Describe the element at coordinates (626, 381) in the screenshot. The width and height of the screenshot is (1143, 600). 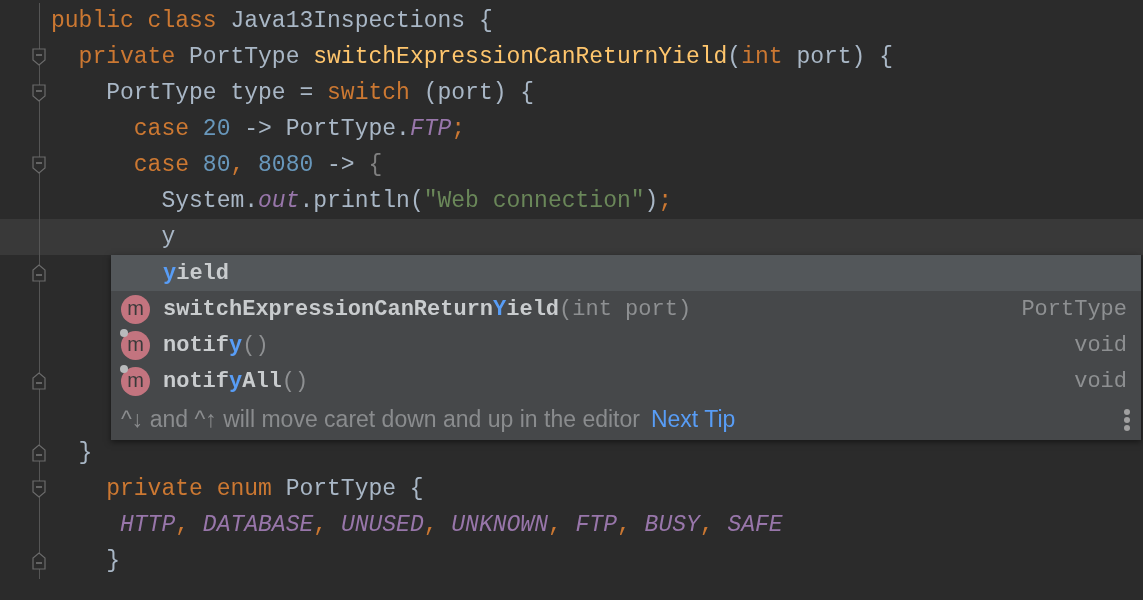
I see `completion-item: m notifyAll() void` at that location.